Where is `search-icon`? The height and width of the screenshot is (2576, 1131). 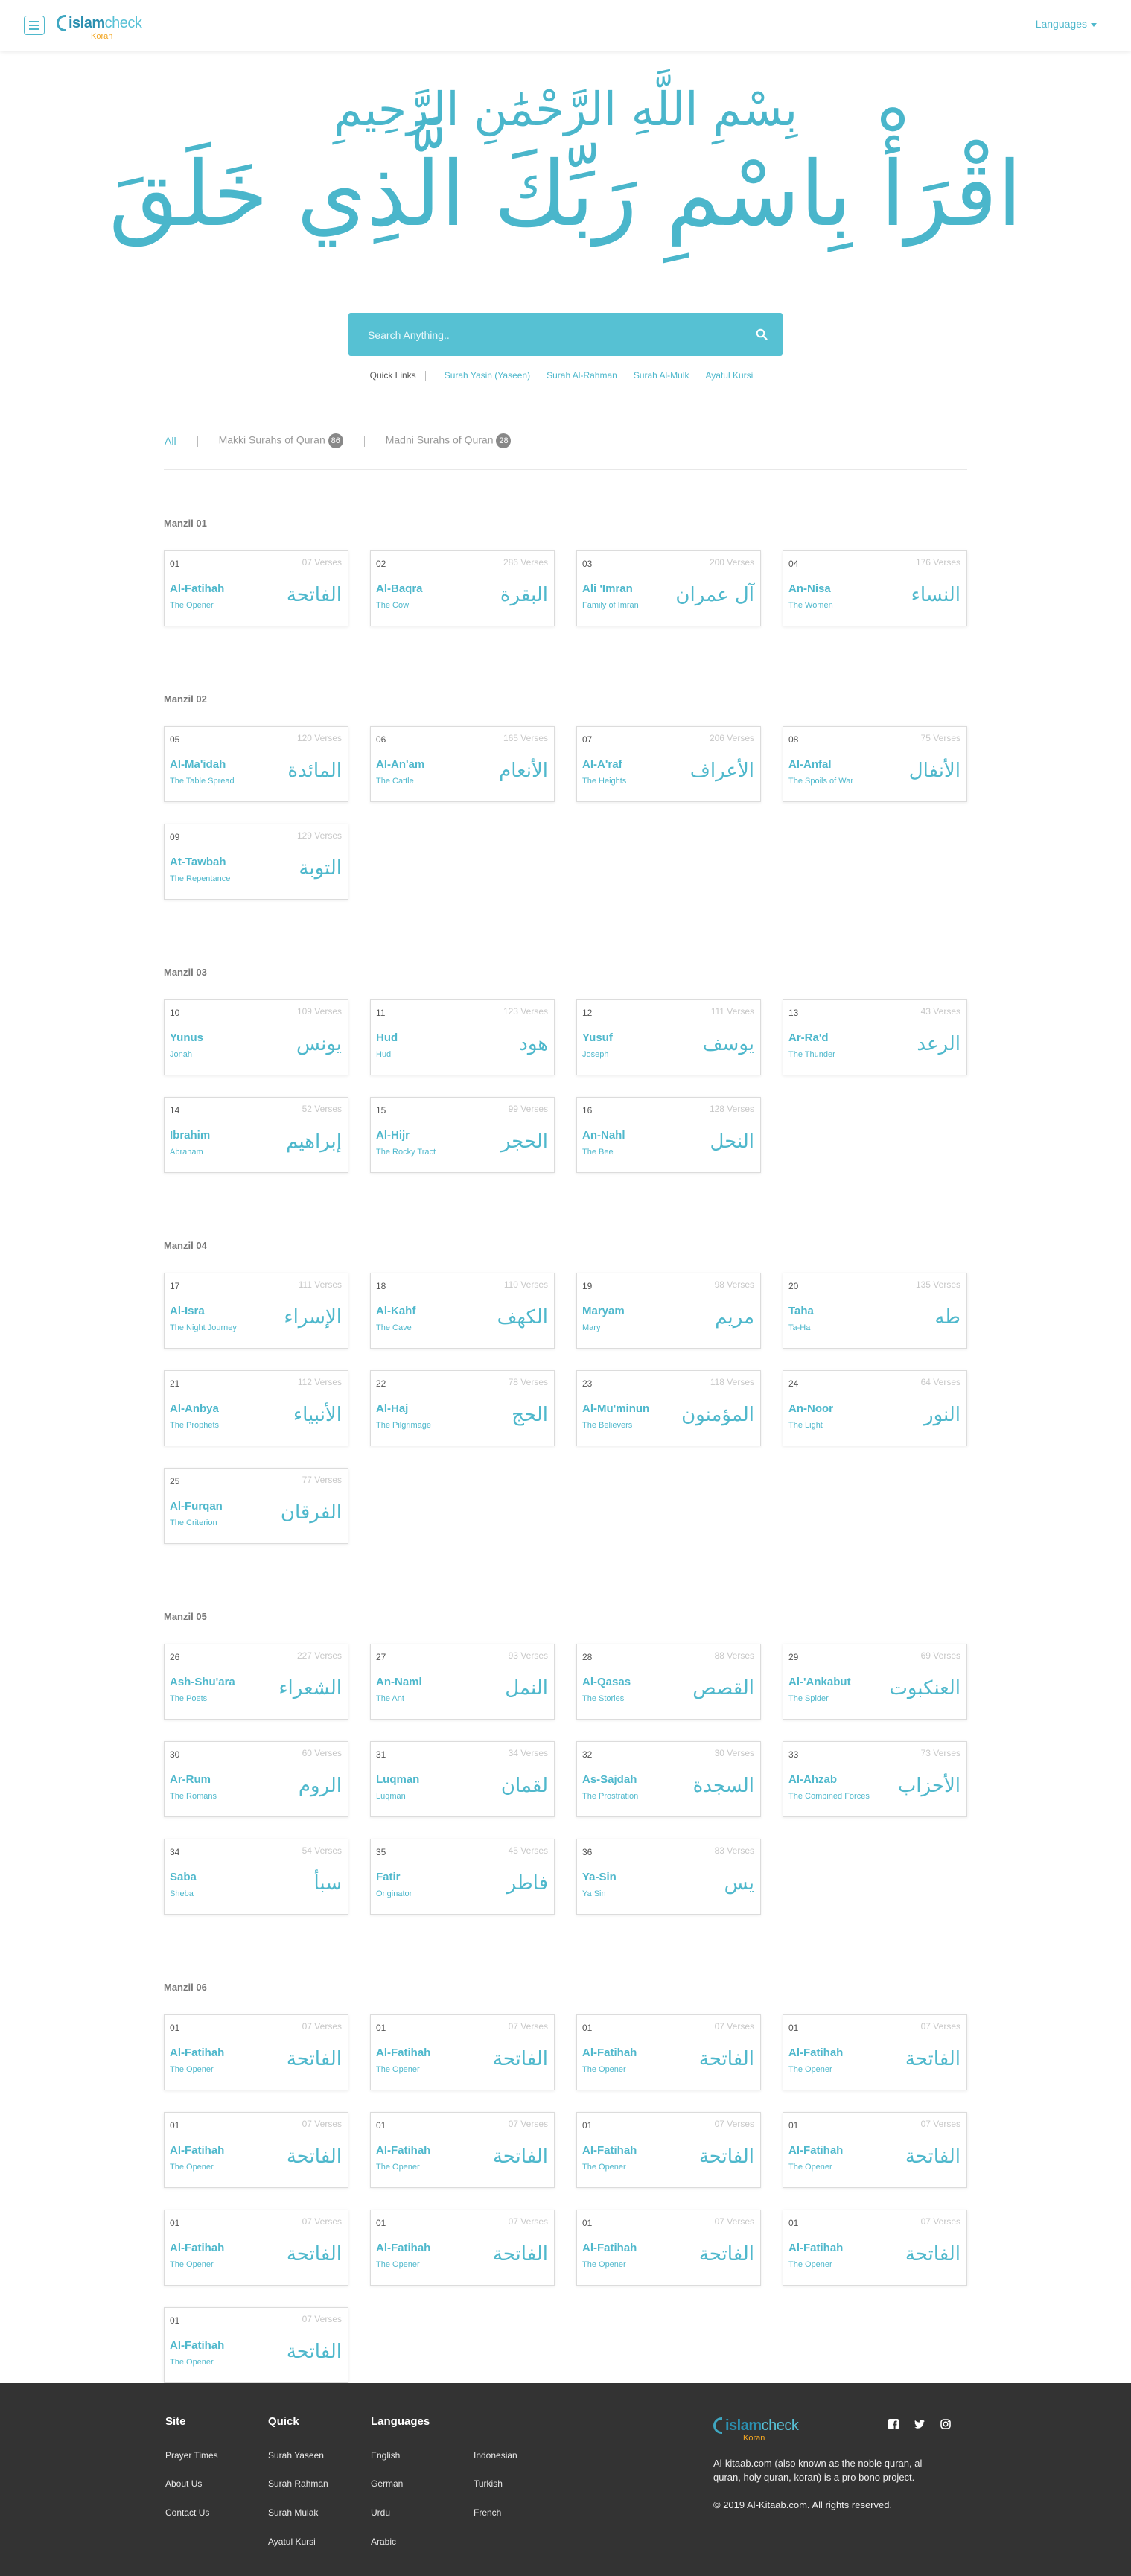 search-icon is located at coordinates (762, 334).